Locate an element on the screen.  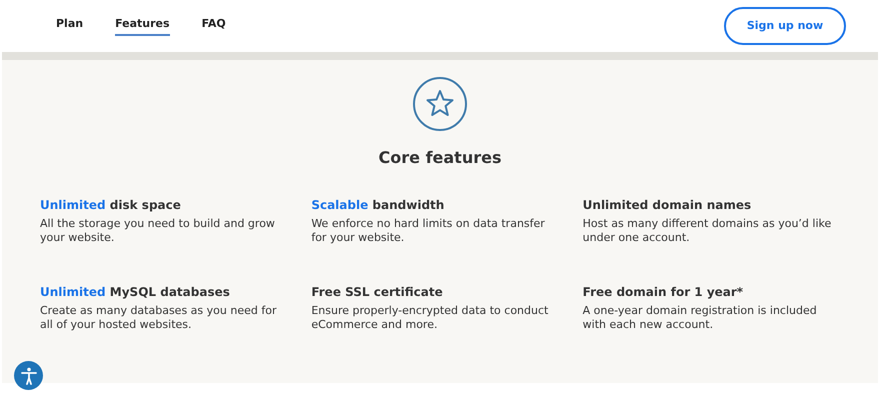
feature-description: Create as many databases as you need for all of your hosted websites. is located at coordinates (159, 318).